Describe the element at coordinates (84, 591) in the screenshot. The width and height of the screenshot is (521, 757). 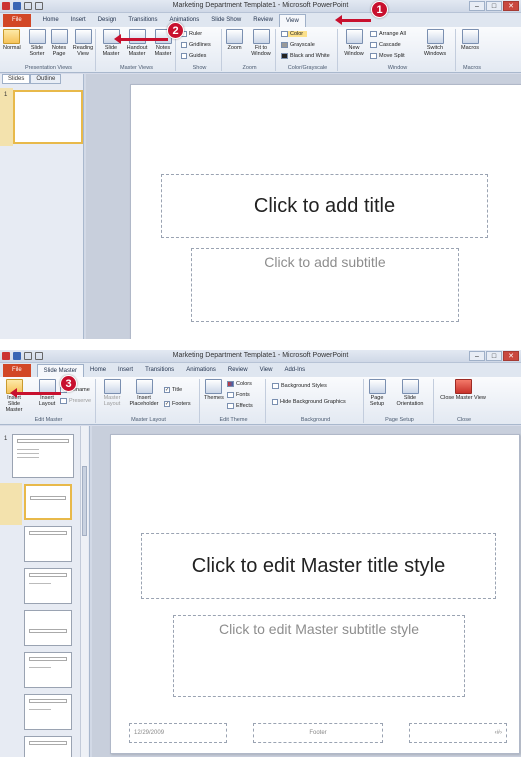
I see `thumbnail-scrollbar` at that location.